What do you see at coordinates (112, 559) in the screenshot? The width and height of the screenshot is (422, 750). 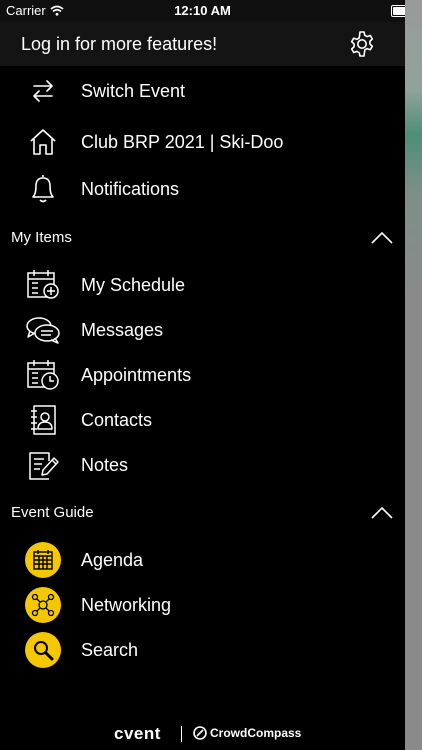 I see `agenda-label: Agenda` at bounding box center [112, 559].